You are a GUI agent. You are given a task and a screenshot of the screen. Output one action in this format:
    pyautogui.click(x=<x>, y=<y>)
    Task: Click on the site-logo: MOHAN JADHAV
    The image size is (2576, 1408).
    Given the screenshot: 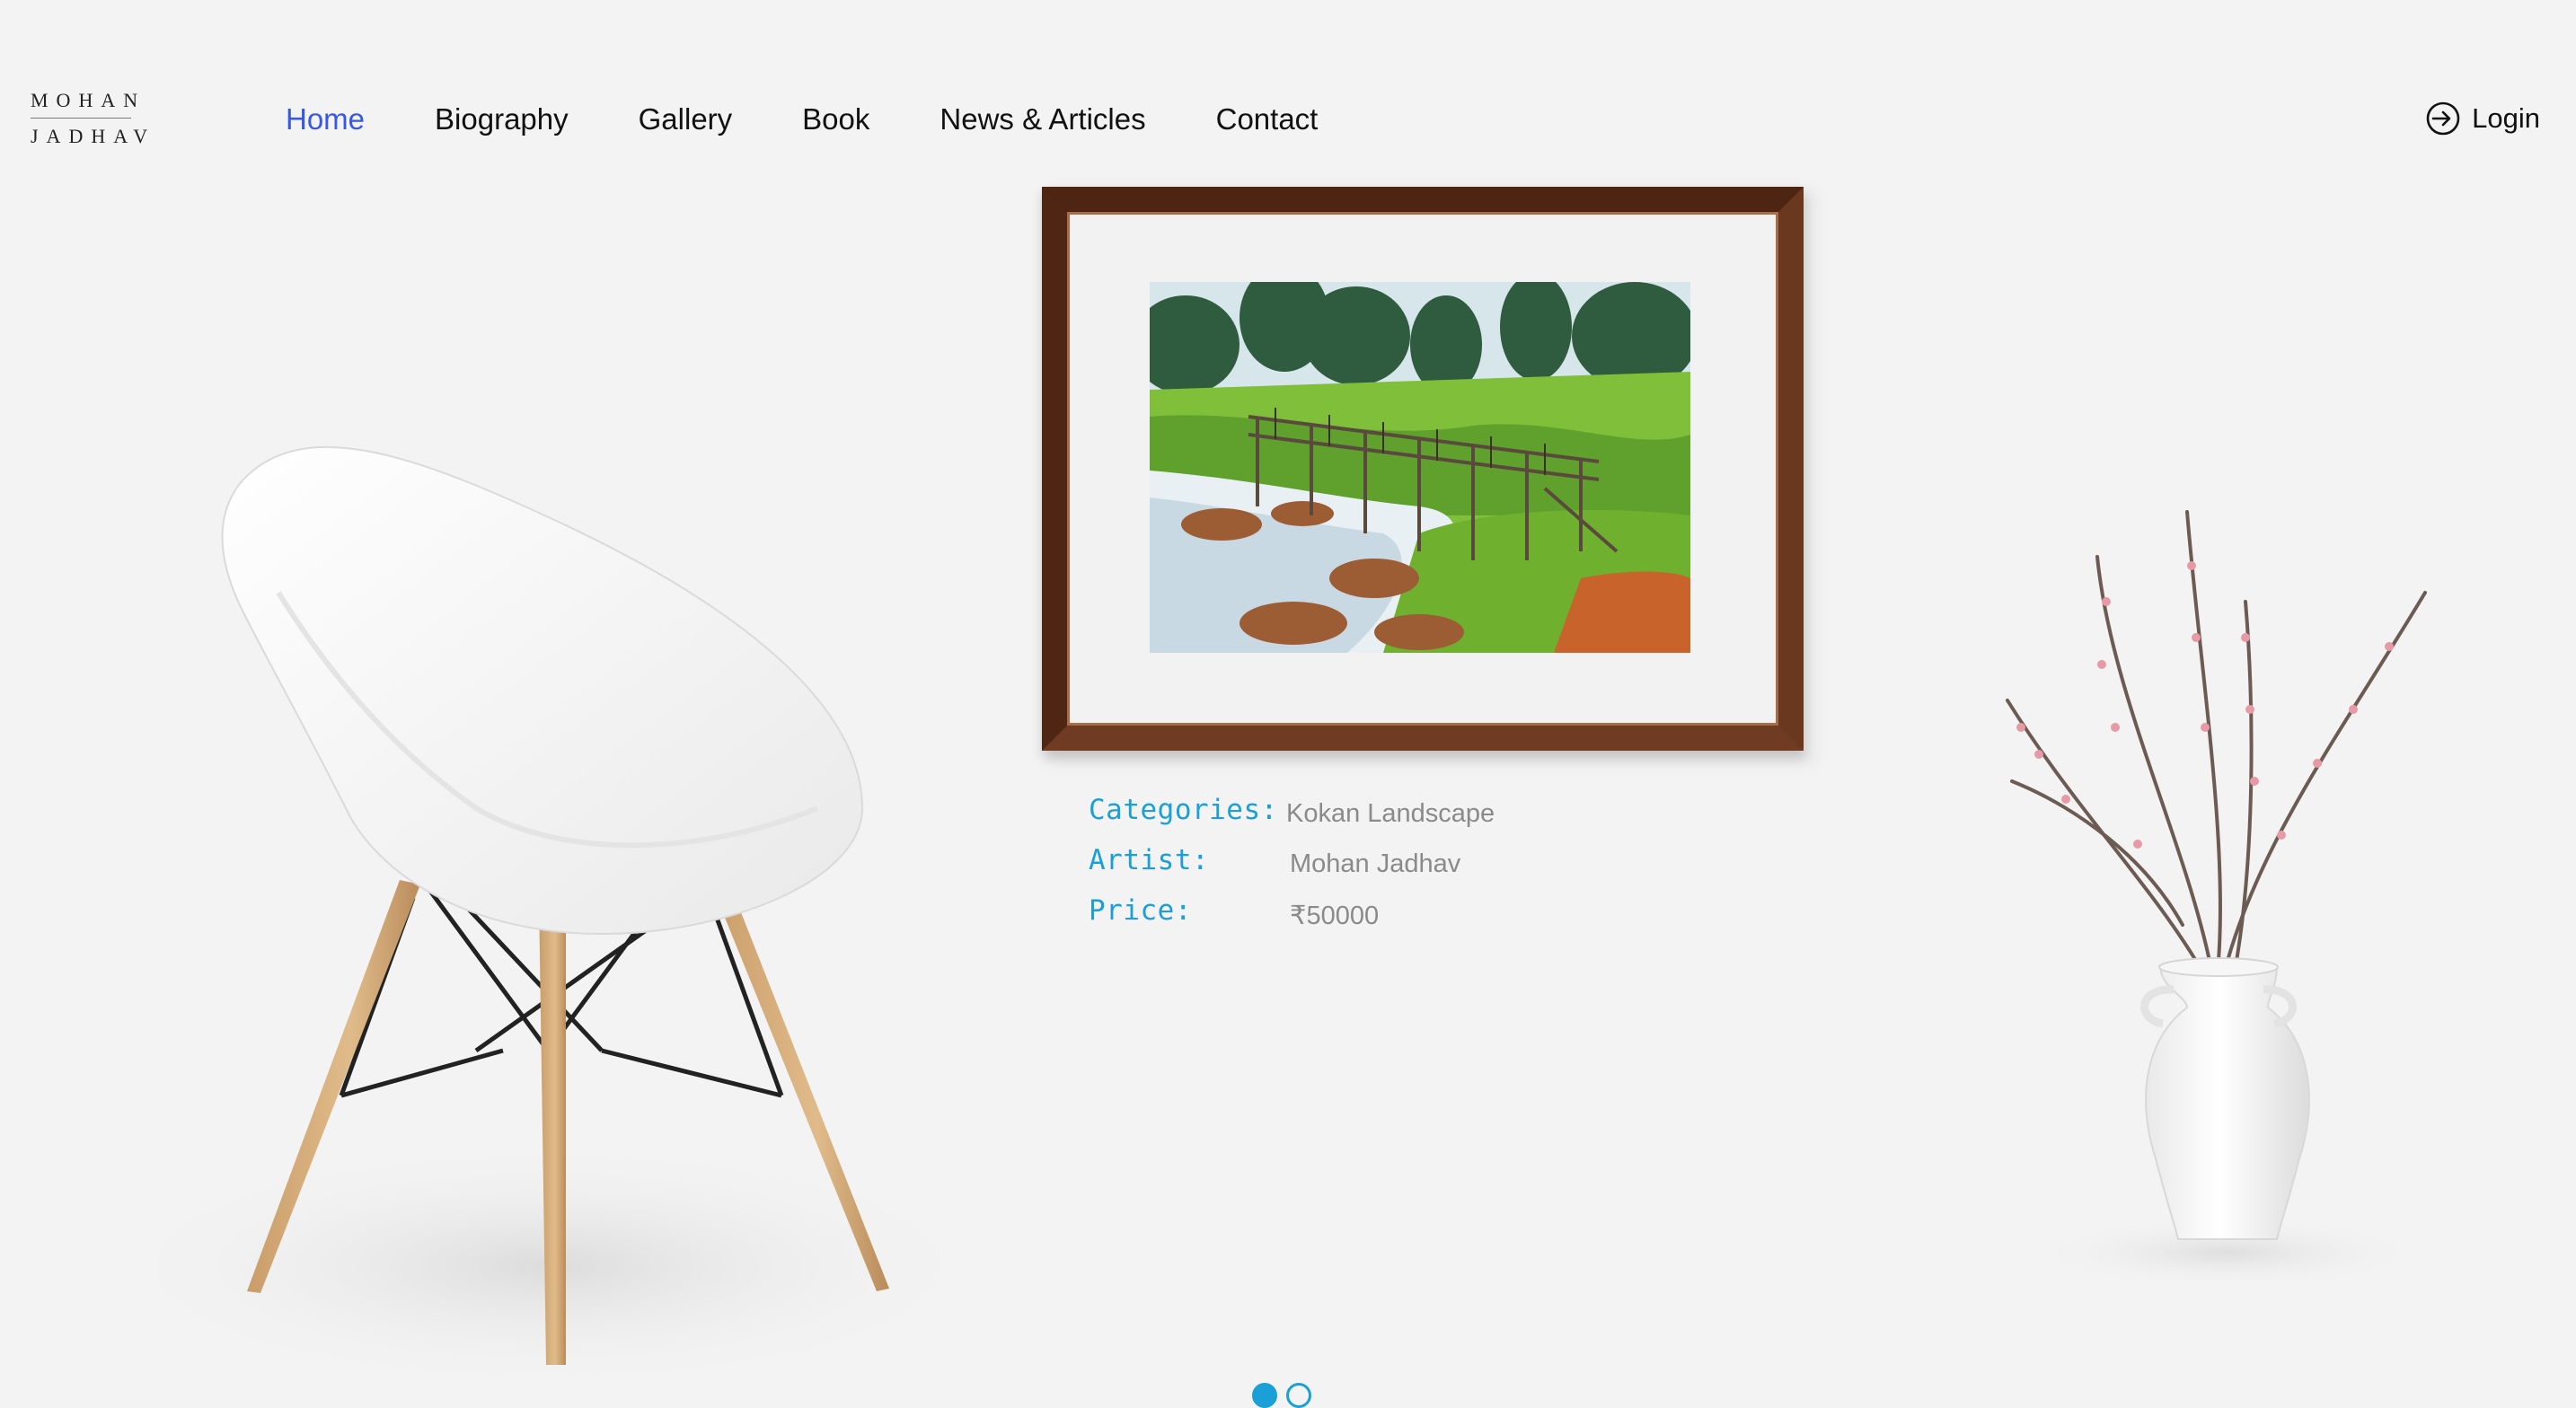 What is the action you would take?
    pyautogui.click(x=93, y=118)
    